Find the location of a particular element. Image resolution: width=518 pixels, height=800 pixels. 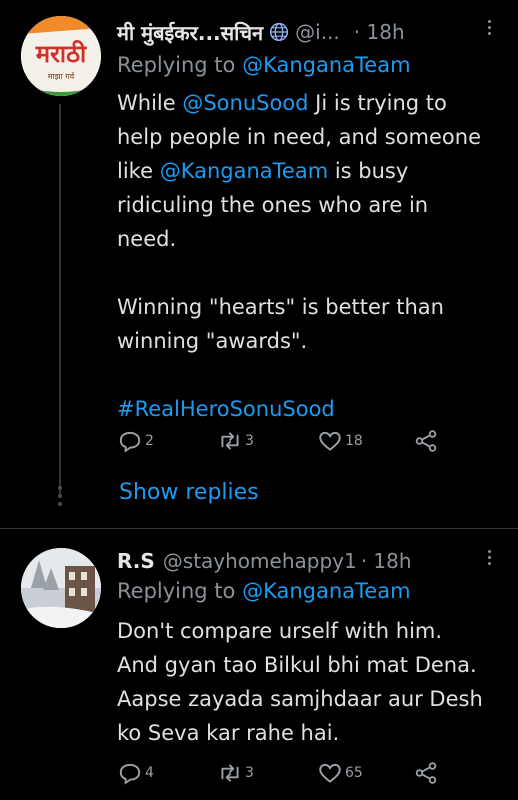

avatar-text: मराठी is located at coordinates (61, 54).